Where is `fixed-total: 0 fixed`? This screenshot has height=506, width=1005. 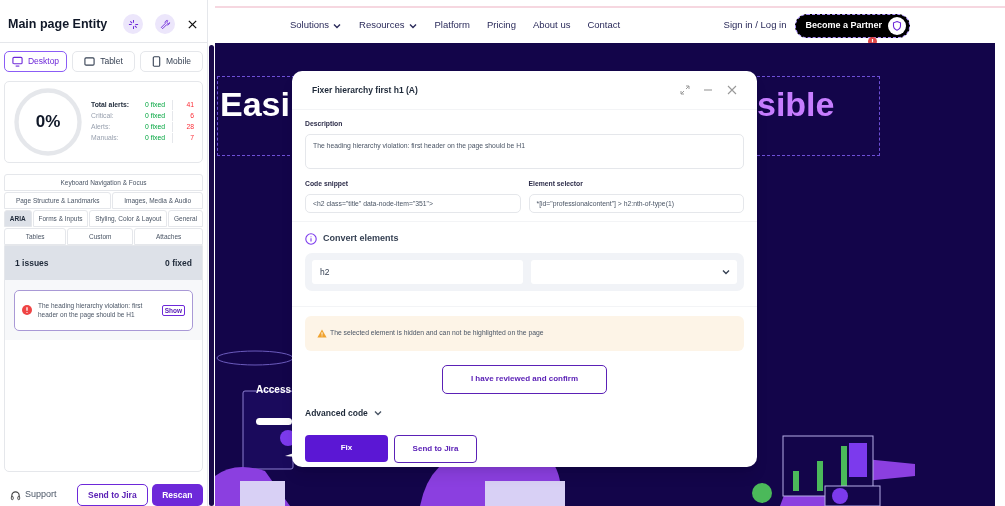
fixed-total: 0 fixed is located at coordinates (178, 263).